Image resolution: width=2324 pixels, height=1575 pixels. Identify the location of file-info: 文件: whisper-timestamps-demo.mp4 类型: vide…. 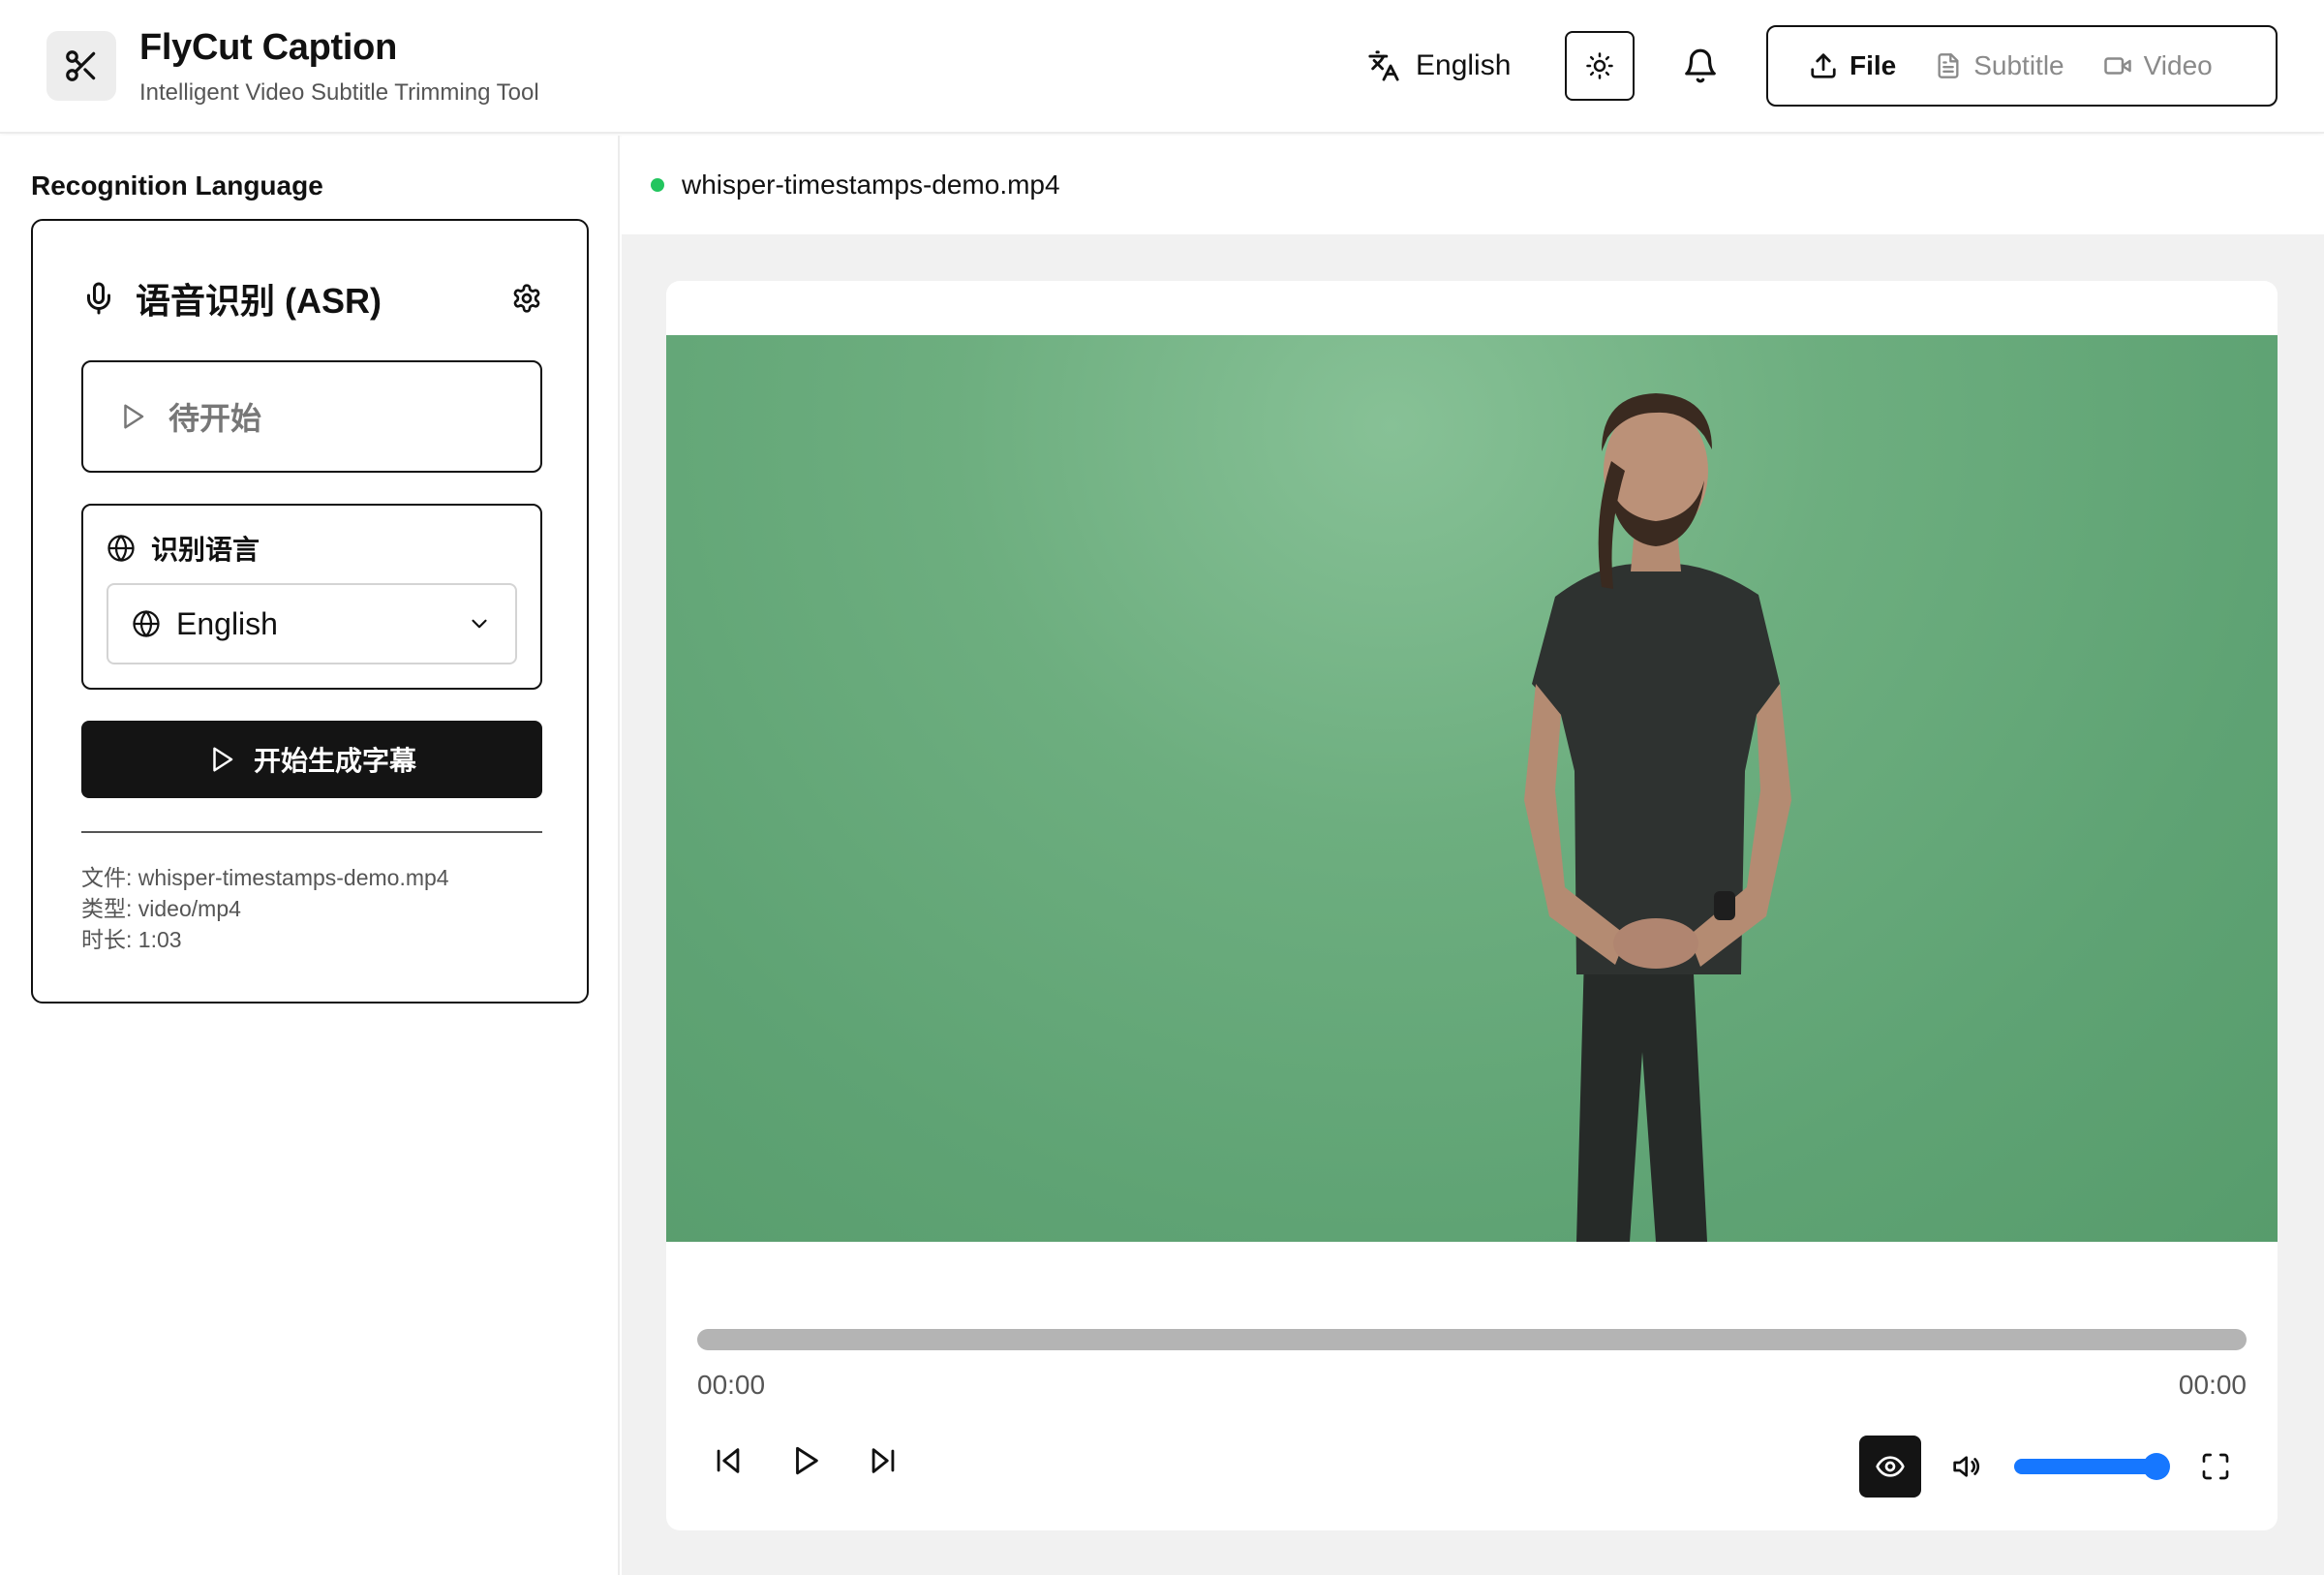
(265, 908).